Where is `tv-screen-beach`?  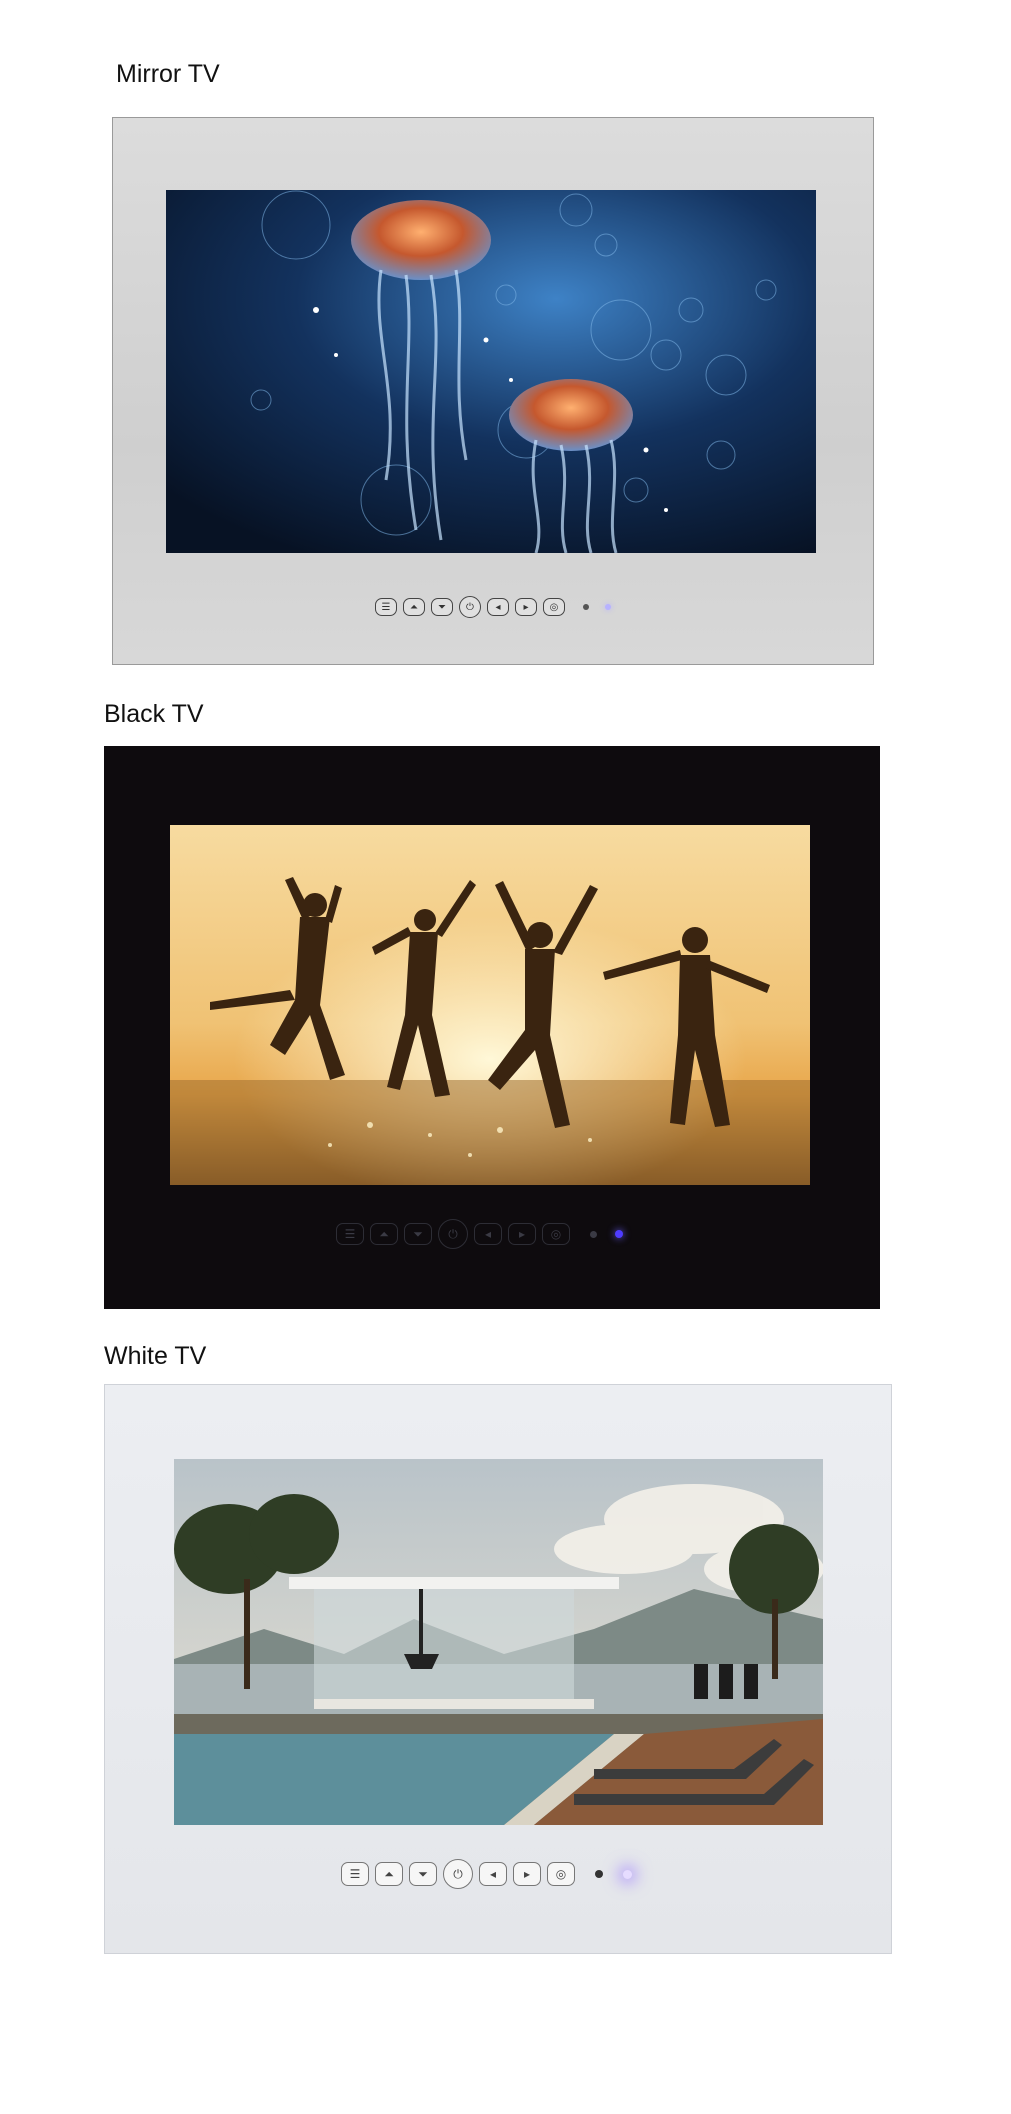 tv-screen-beach is located at coordinates (490, 1005).